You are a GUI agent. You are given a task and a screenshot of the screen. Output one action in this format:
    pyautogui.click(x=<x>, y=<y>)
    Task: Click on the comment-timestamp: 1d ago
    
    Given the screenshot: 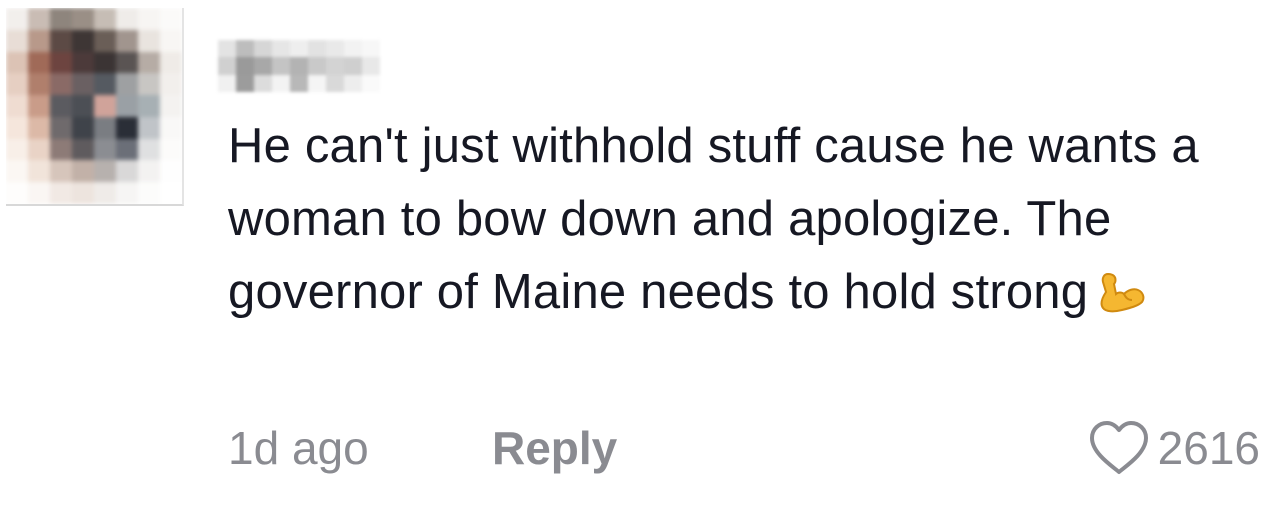 What is the action you would take?
    pyautogui.click(x=298, y=448)
    